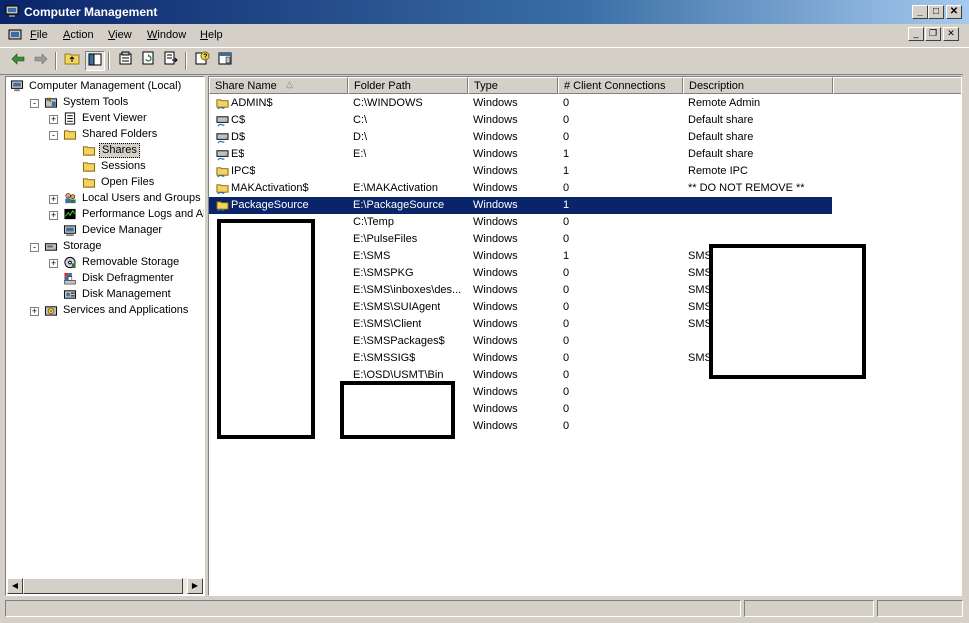 This screenshot has height=623, width=969. What do you see at coordinates (372, 256) in the screenshot?
I see `cell-folder-path: E:\SMS` at bounding box center [372, 256].